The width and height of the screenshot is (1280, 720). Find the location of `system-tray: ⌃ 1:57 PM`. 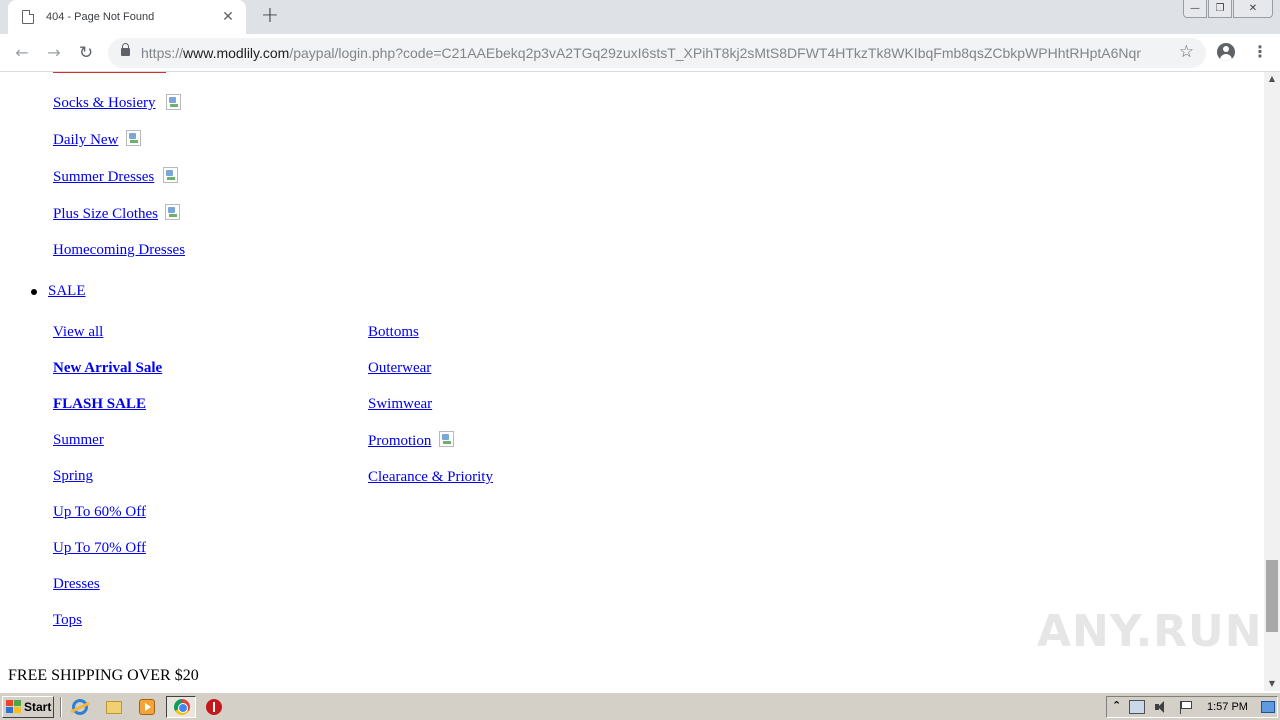

system-tray: ⌃ 1:57 PM is located at coordinates (1192, 707).